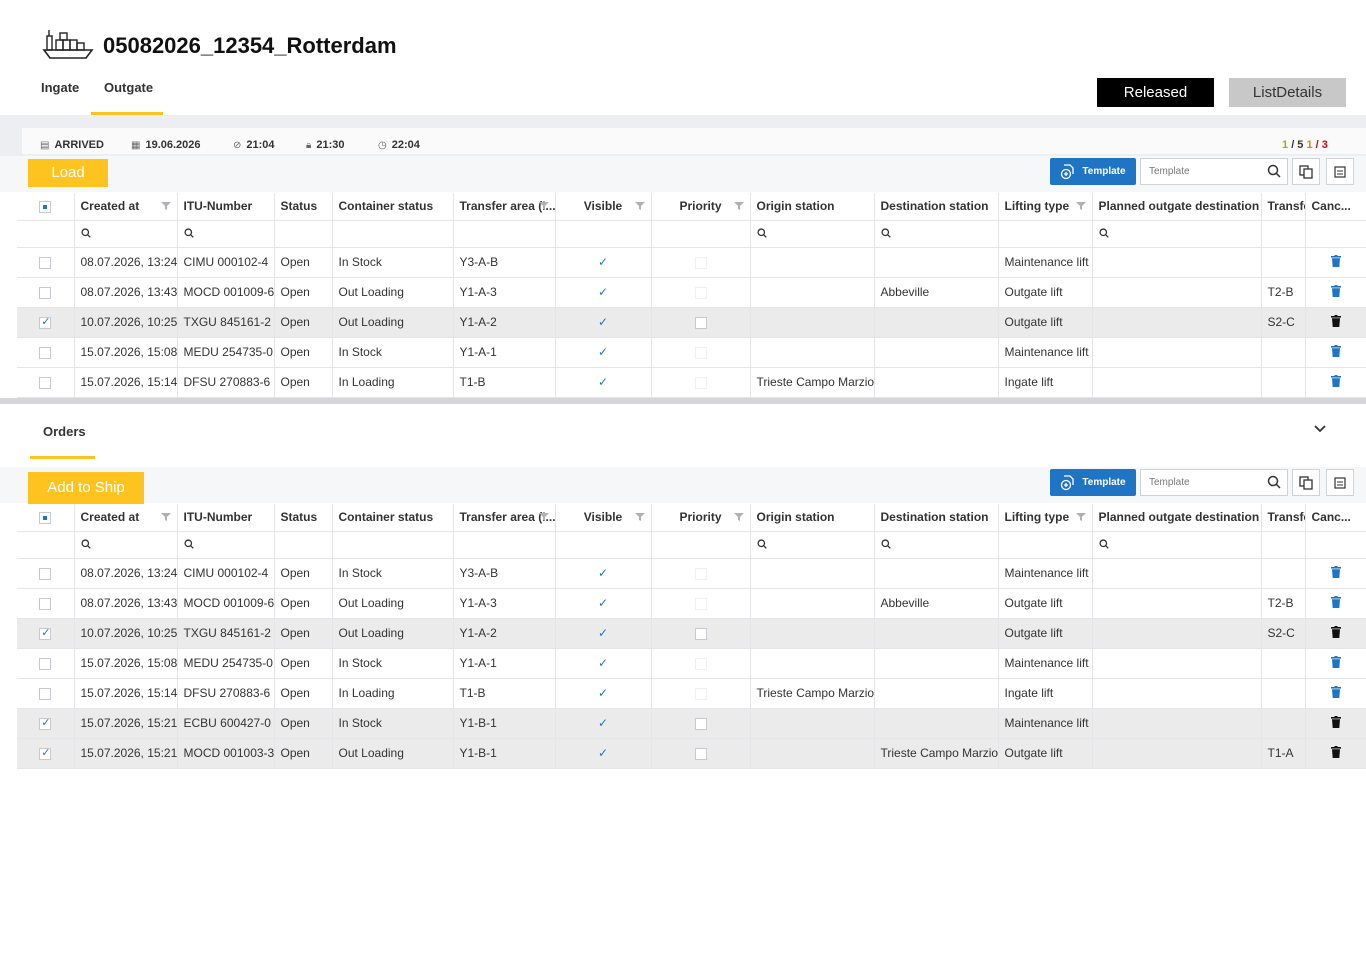 The height and width of the screenshot is (962, 1366). Describe the element at coordinates (1306, 482) in the screenshot. I see `orders-copy-button` at that location.